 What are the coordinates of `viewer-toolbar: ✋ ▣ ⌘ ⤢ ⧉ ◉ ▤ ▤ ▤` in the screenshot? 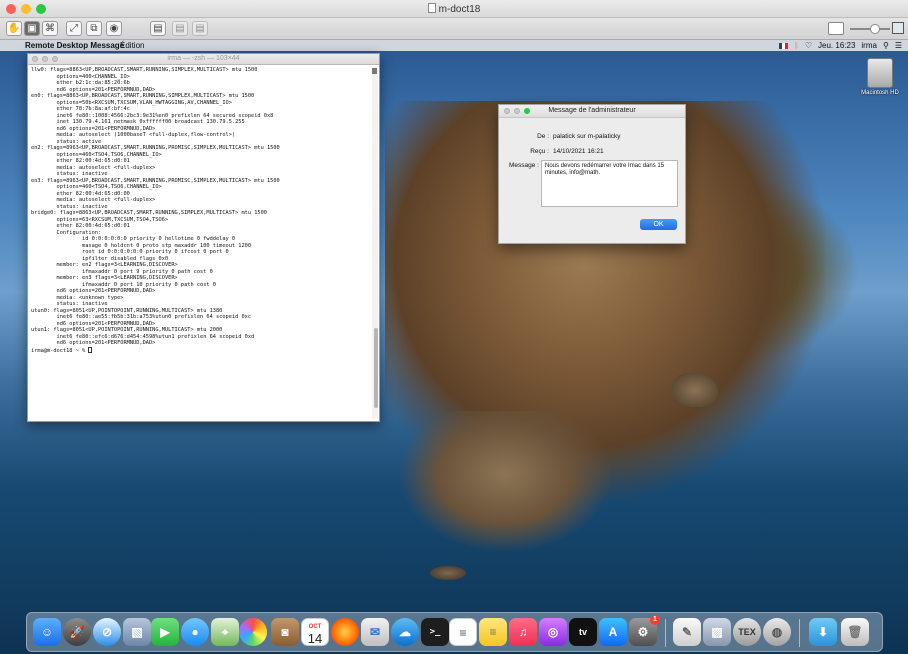 It's located at (454, 29).